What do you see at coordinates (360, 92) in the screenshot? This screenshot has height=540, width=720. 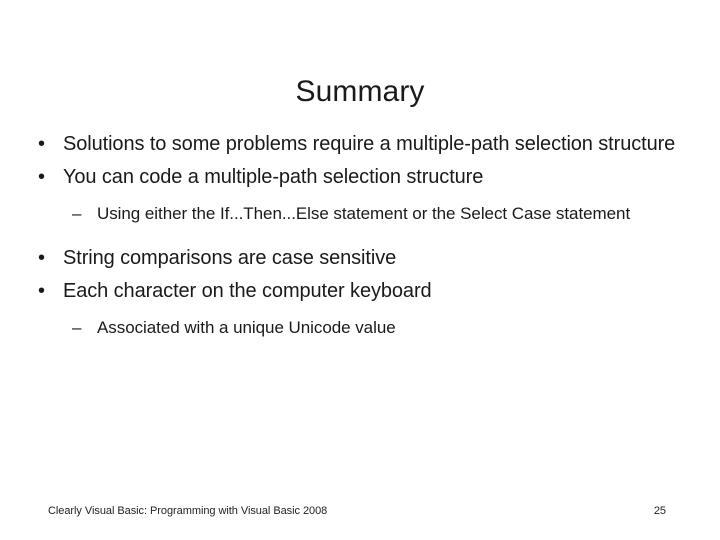 I see `page-title: Summary` at bounding box center [360, 92].